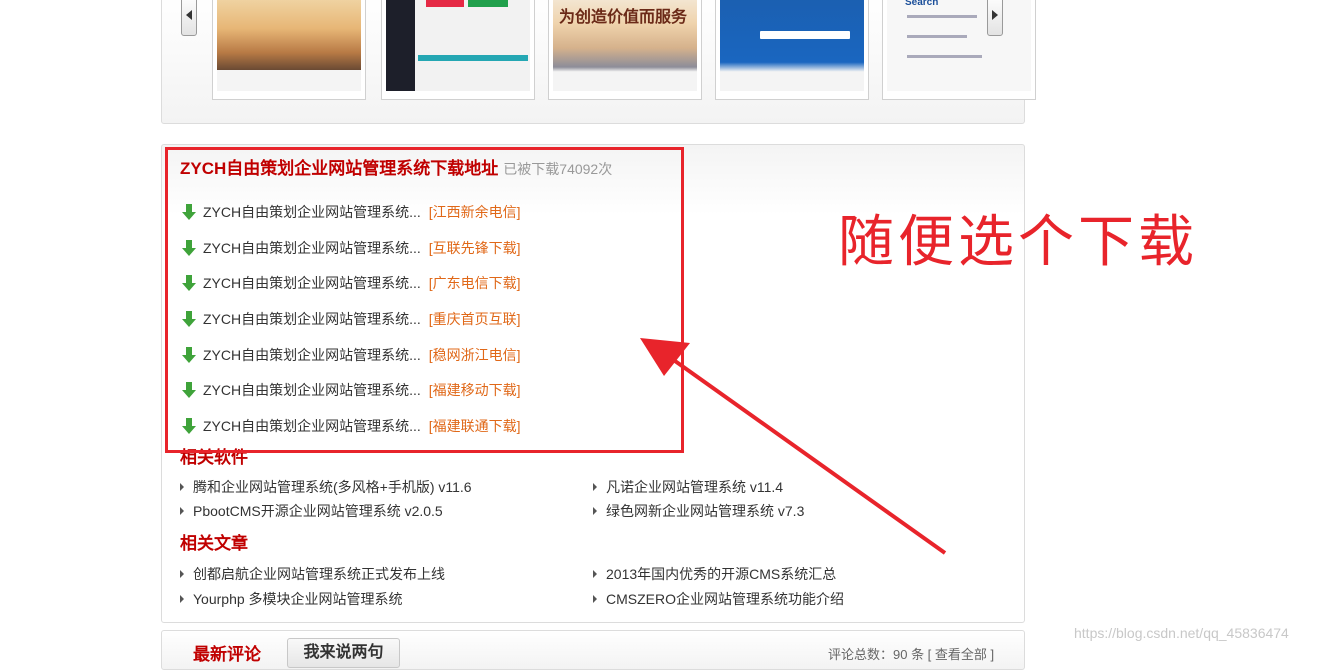 The image size is (1328, 670). Describe the element at coordinates (475, 426) in the screenshot. I see `download-source-link: [福建联通下载]` at that location.